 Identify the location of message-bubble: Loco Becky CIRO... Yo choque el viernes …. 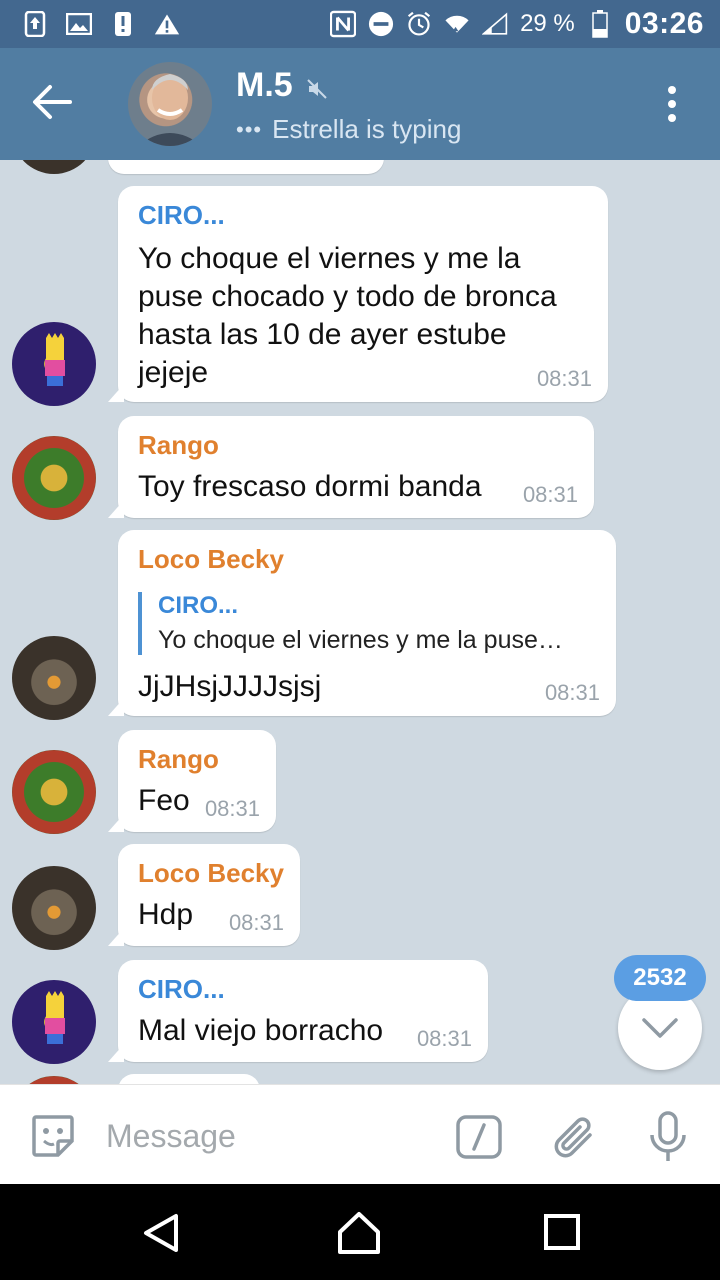
(362, 623).